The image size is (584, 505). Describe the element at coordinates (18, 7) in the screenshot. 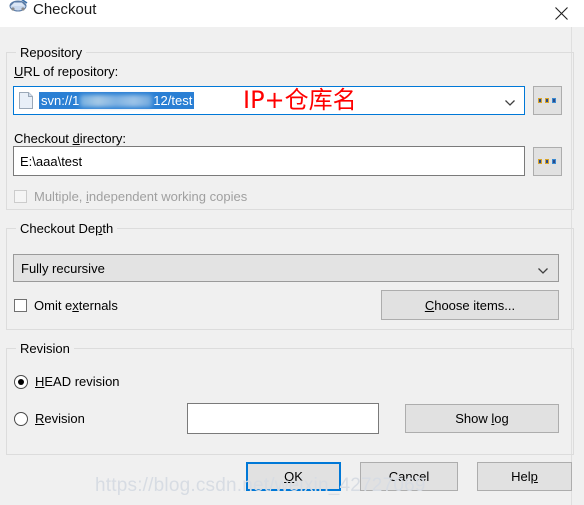

I see `tortoisesvn-checkout-icon` at that location.